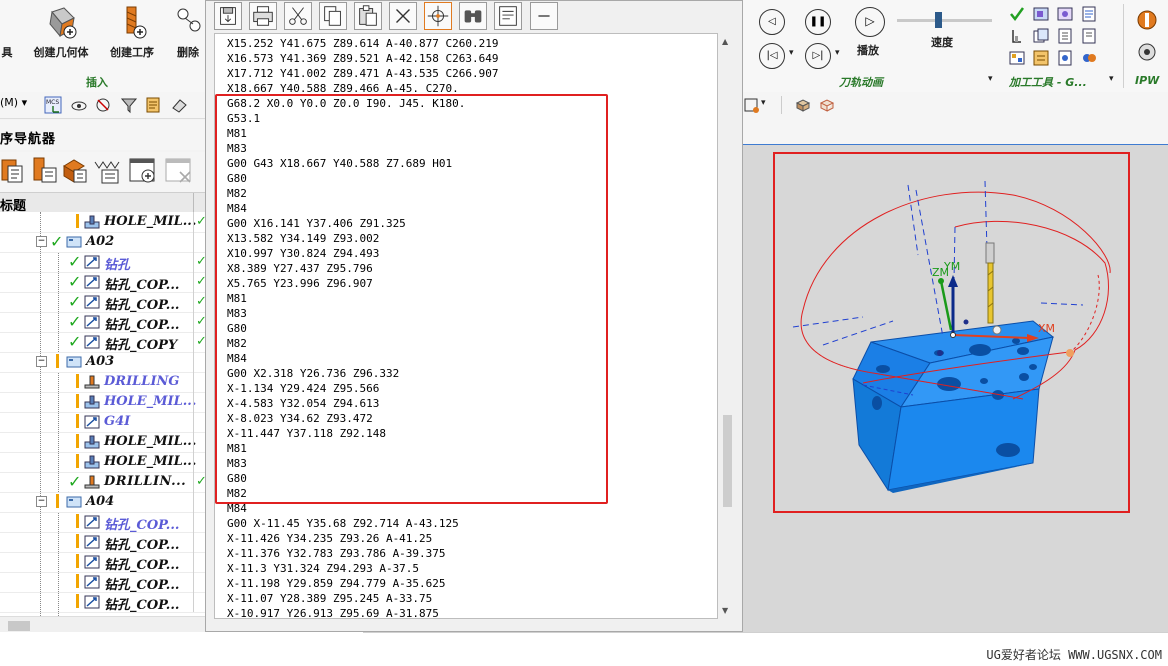 Image resolution: width=1168 pixels, height=666 pixels. Describe the element at coordinates (143, 171) in the screenshot. I see `new-window-icon` at that location.